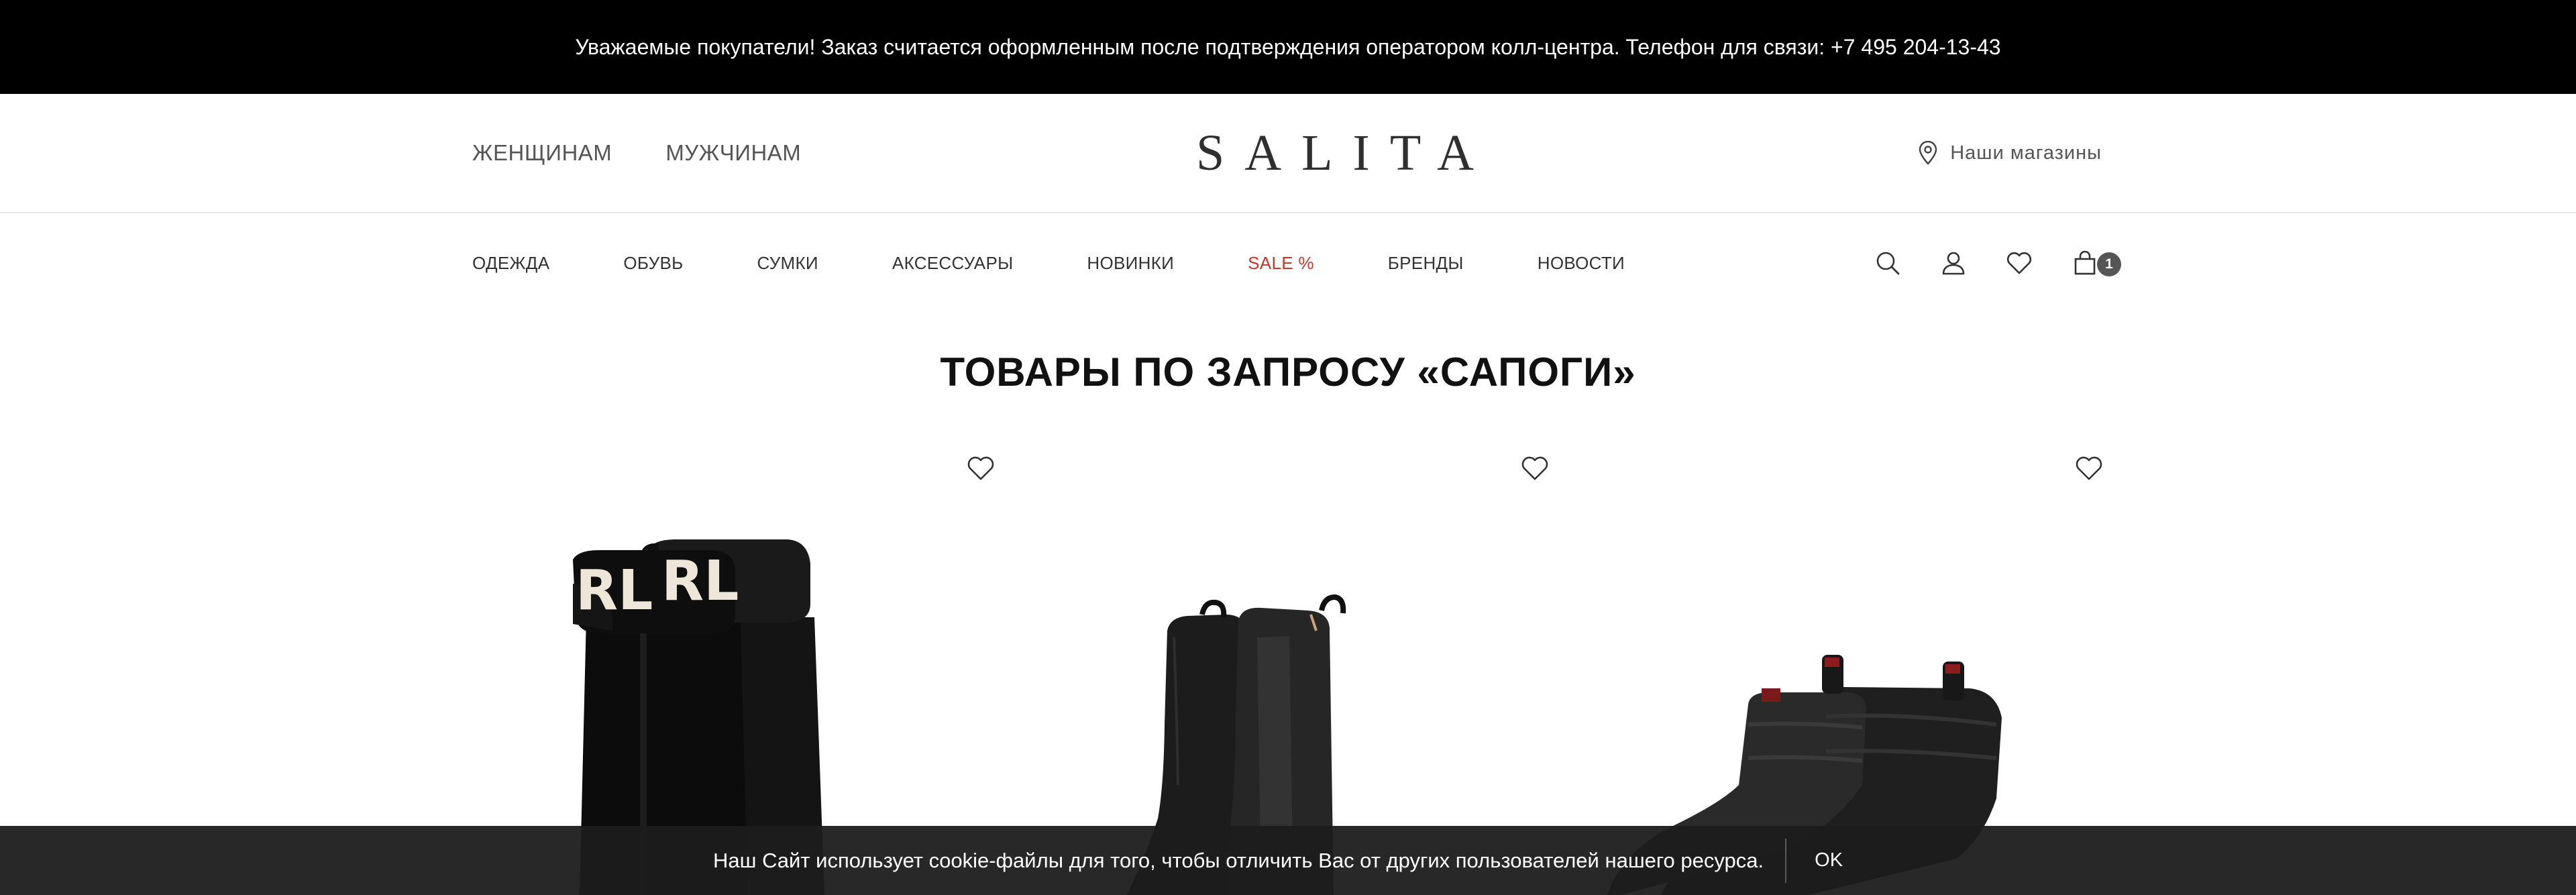 This screenshot has height=895, width=2576. I want to click on site-header: ЖЕНЩИНАМ МУЖЧИНАМ SALITA Наши магазины, so click(1288, 153).